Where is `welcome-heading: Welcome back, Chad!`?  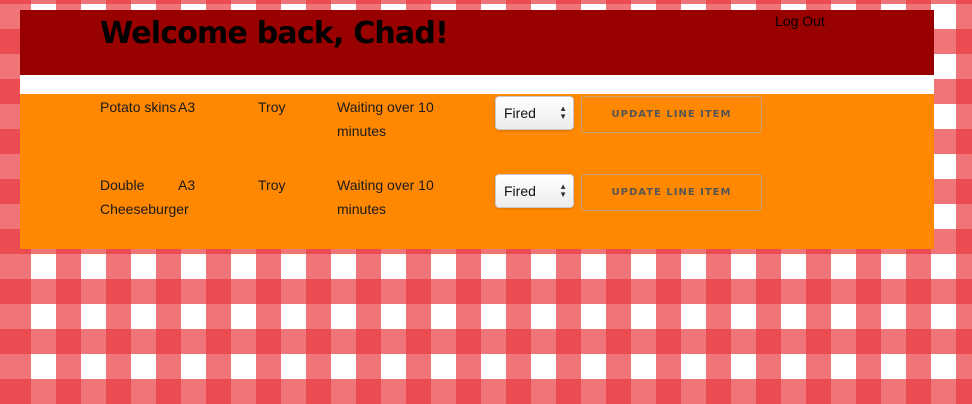
welcome-heading: Welcome back, Chad! is located at coordinates (274, 33).